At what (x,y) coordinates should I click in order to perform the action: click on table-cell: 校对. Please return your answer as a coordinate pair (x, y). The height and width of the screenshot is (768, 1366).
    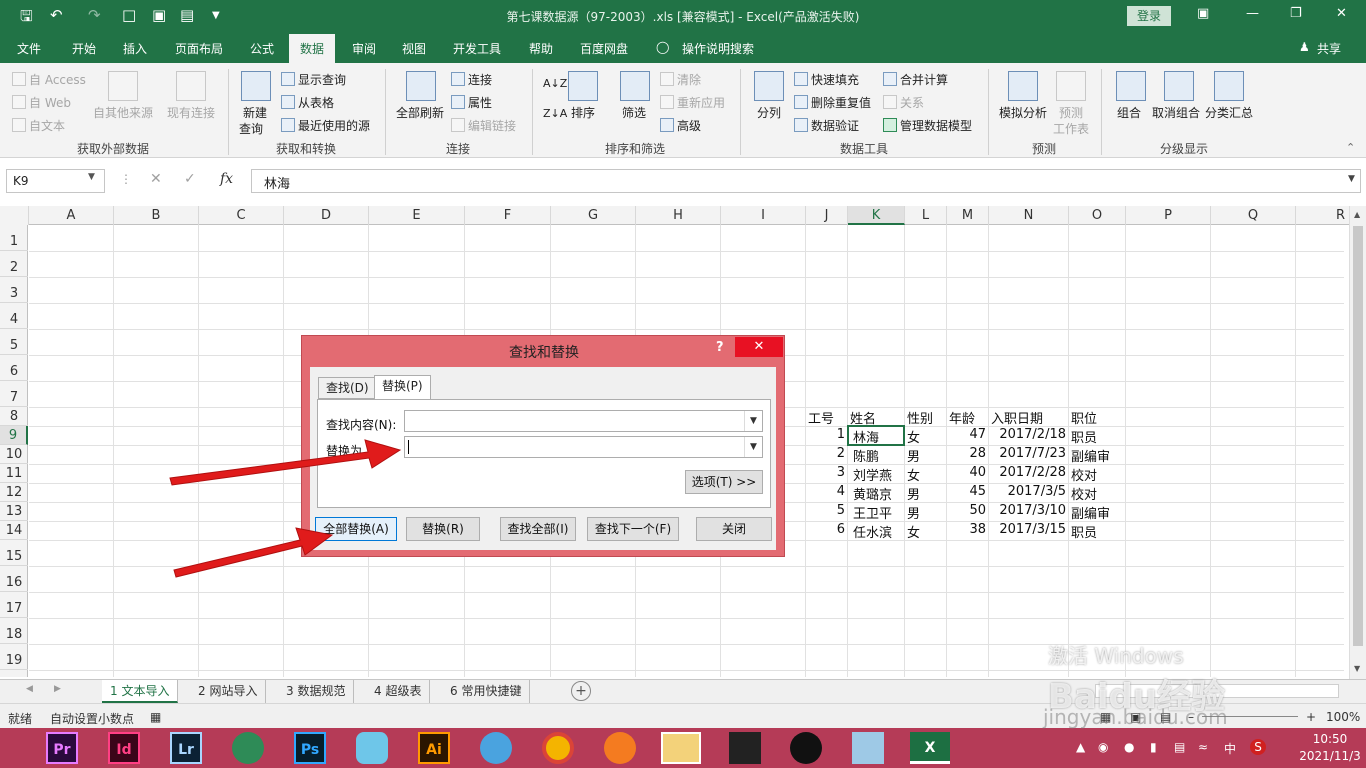
    Looking at the image, I should click on (1084, 493).